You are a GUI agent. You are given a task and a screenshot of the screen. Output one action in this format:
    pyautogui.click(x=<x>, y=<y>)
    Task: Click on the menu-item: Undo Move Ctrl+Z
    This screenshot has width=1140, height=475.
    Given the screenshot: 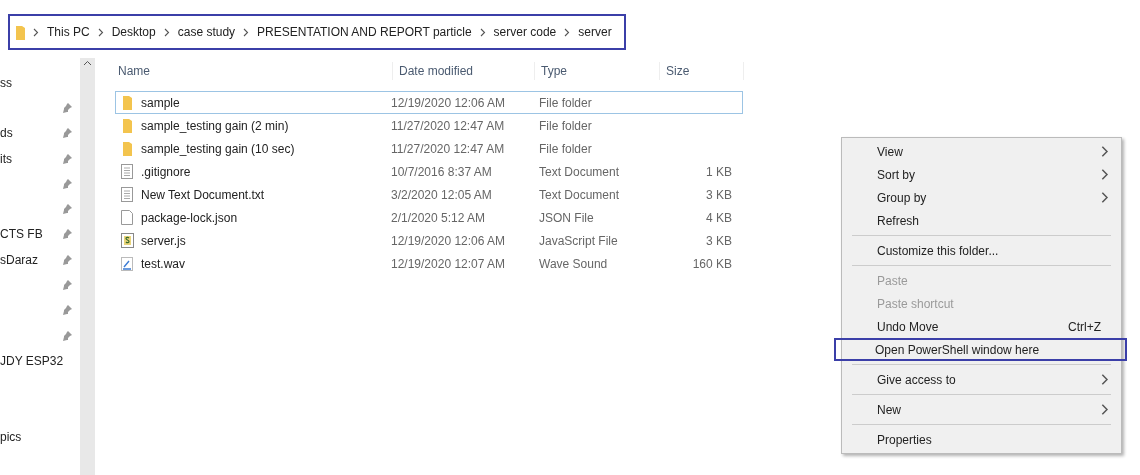 What is the action you would take?
    pyautogui.click(x=981, y=326)
    